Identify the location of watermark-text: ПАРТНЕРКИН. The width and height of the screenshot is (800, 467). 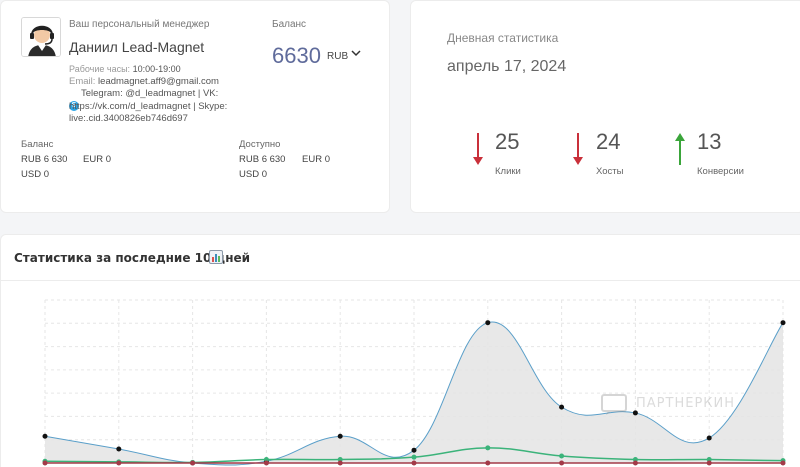
(686, 403).